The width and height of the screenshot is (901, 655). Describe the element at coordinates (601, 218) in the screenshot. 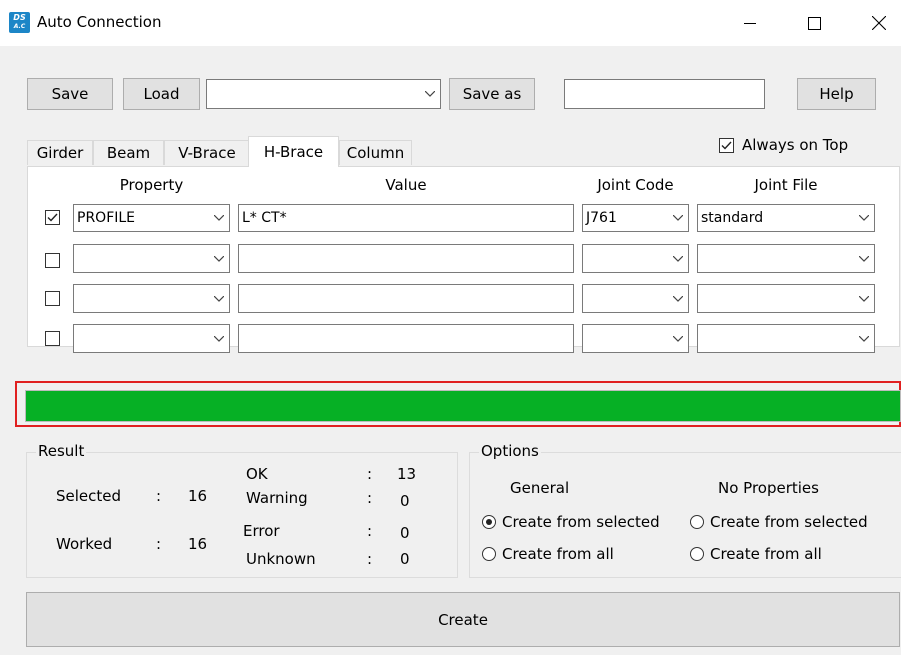

I see `joint-code-dropdown-value: J761` at that location.